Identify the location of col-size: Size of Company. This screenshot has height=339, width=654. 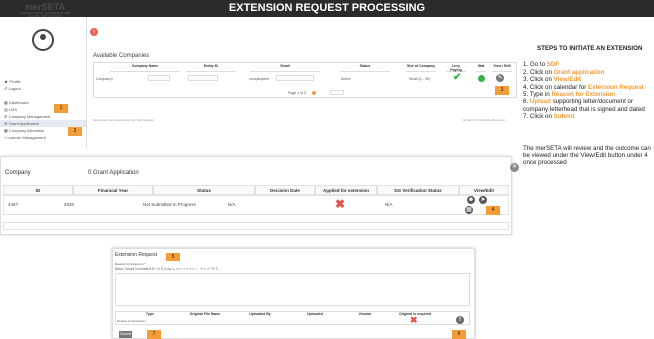
(421, 68).